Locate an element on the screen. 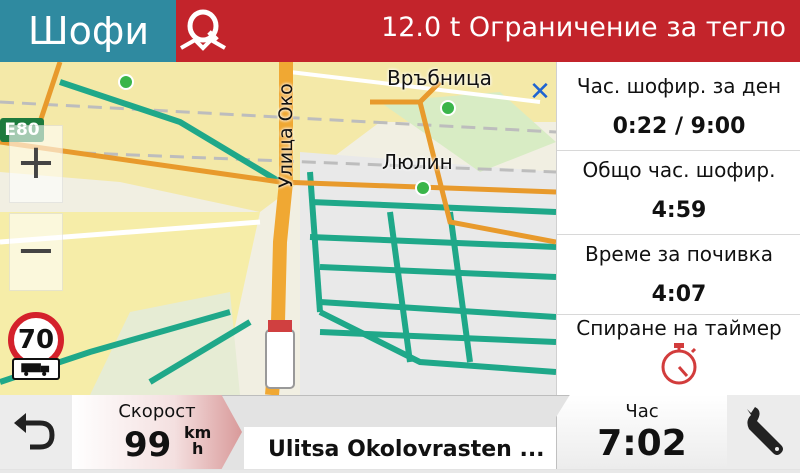  back-arrow-icon is located at coordinates (34, 431).